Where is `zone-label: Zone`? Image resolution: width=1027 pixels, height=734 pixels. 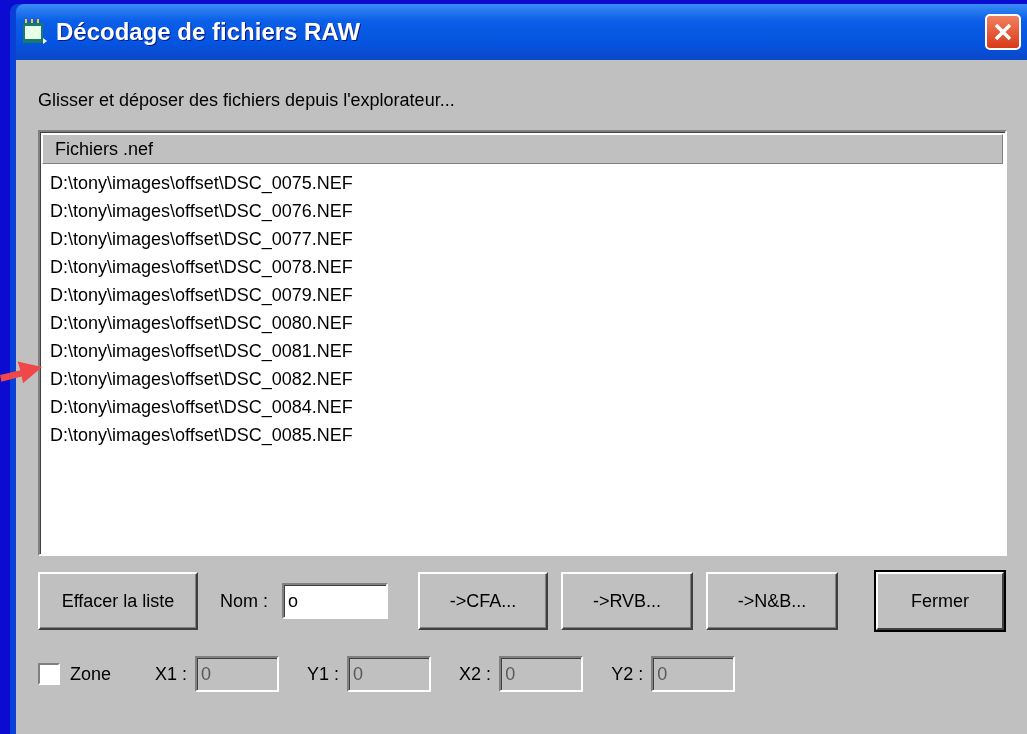
zone-label: Zone is located at coordinates (91, 674).